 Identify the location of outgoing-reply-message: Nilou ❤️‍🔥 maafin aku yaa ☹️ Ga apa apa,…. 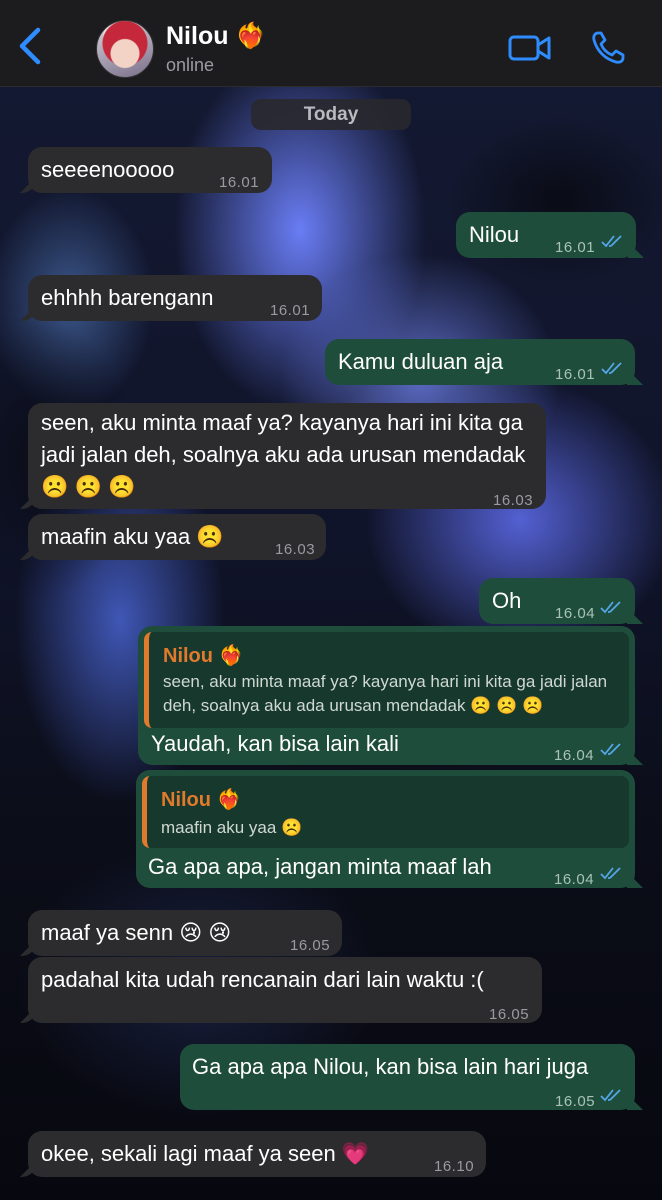
(385, 829).